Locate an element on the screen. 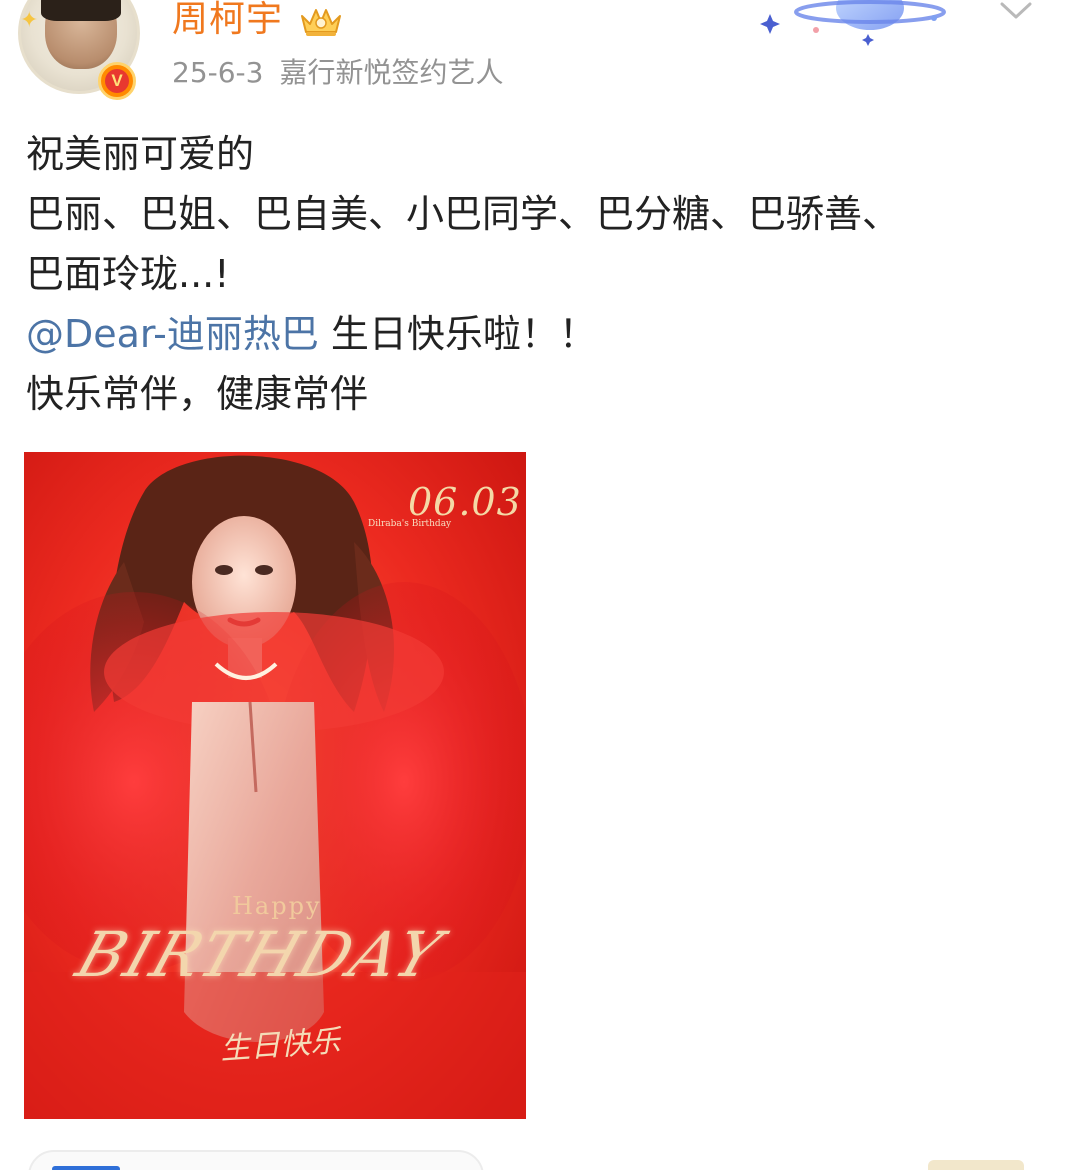  post-options-button is located at coordinates (1016, 14).